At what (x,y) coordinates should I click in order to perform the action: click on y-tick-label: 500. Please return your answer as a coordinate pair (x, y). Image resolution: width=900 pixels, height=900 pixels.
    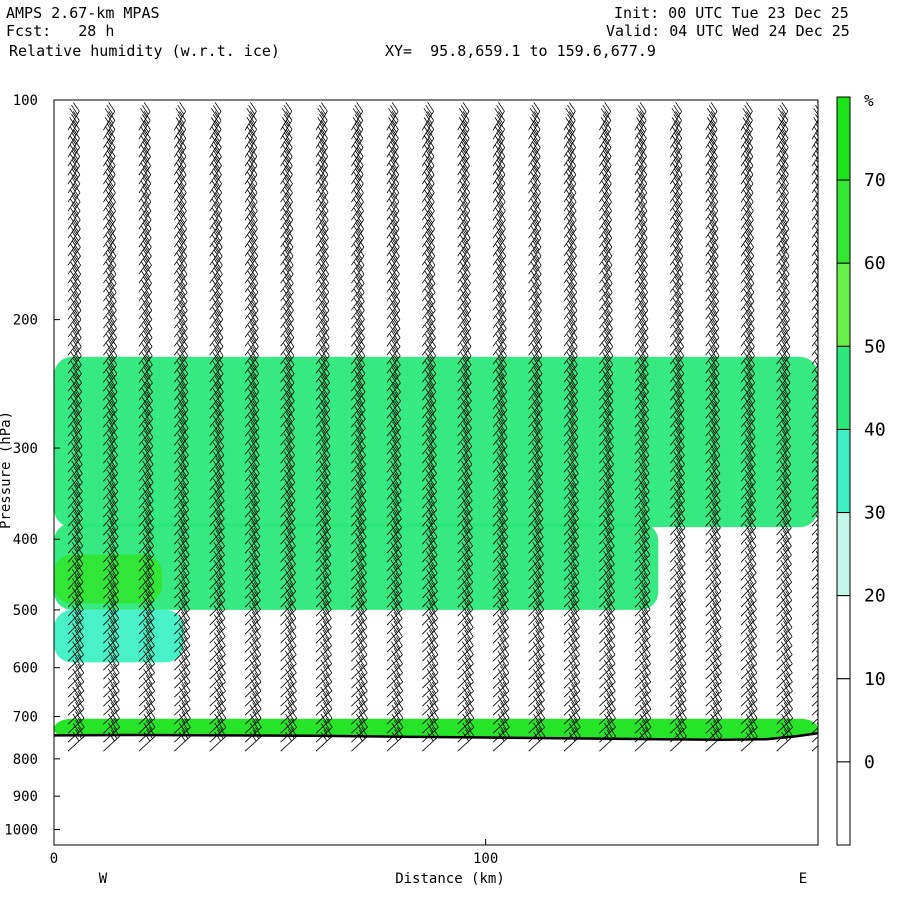
    Looking at the image, I should click on (25, 611).